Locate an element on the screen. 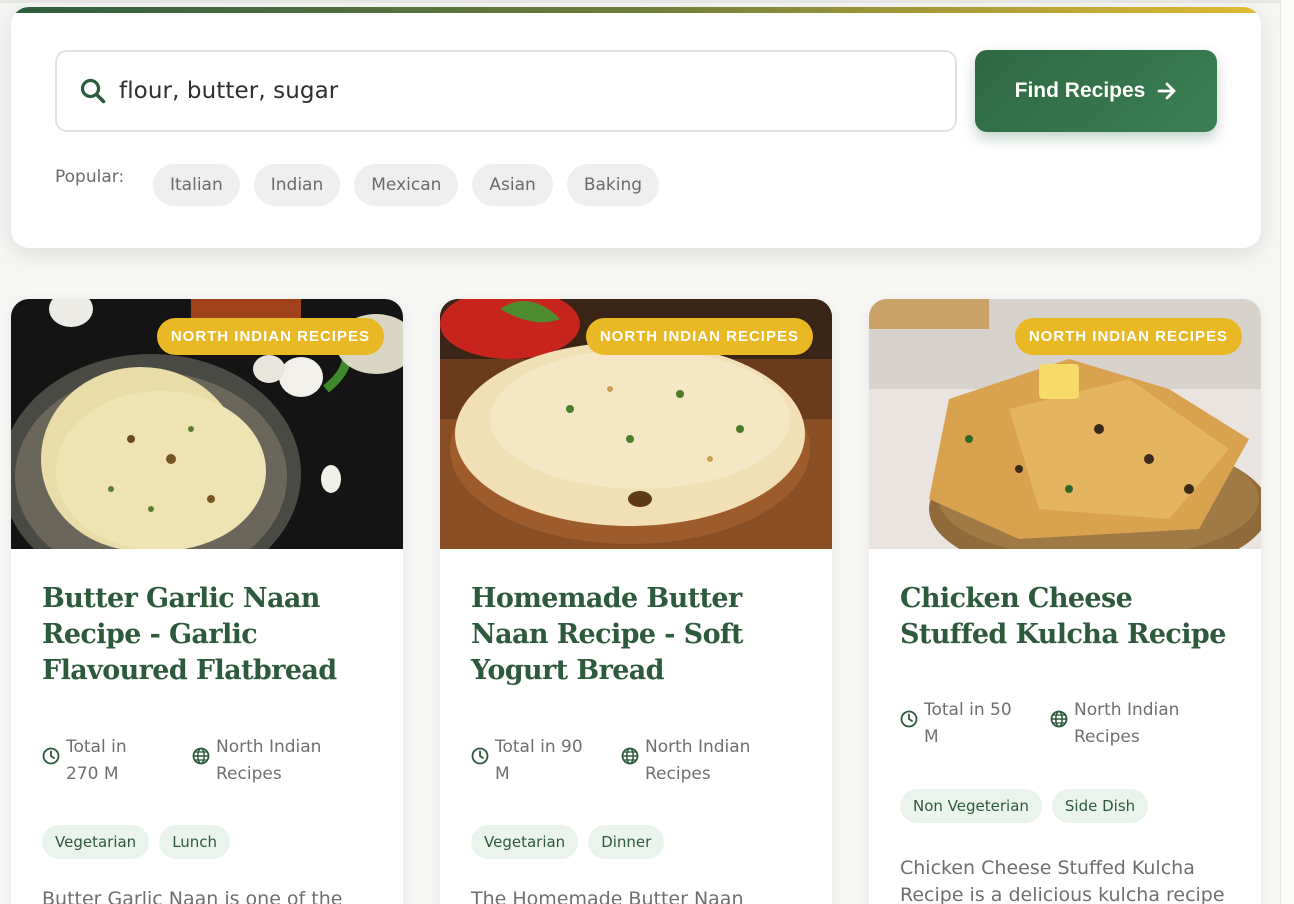  chip-asian: Asian is located at coordinates (512, 185).